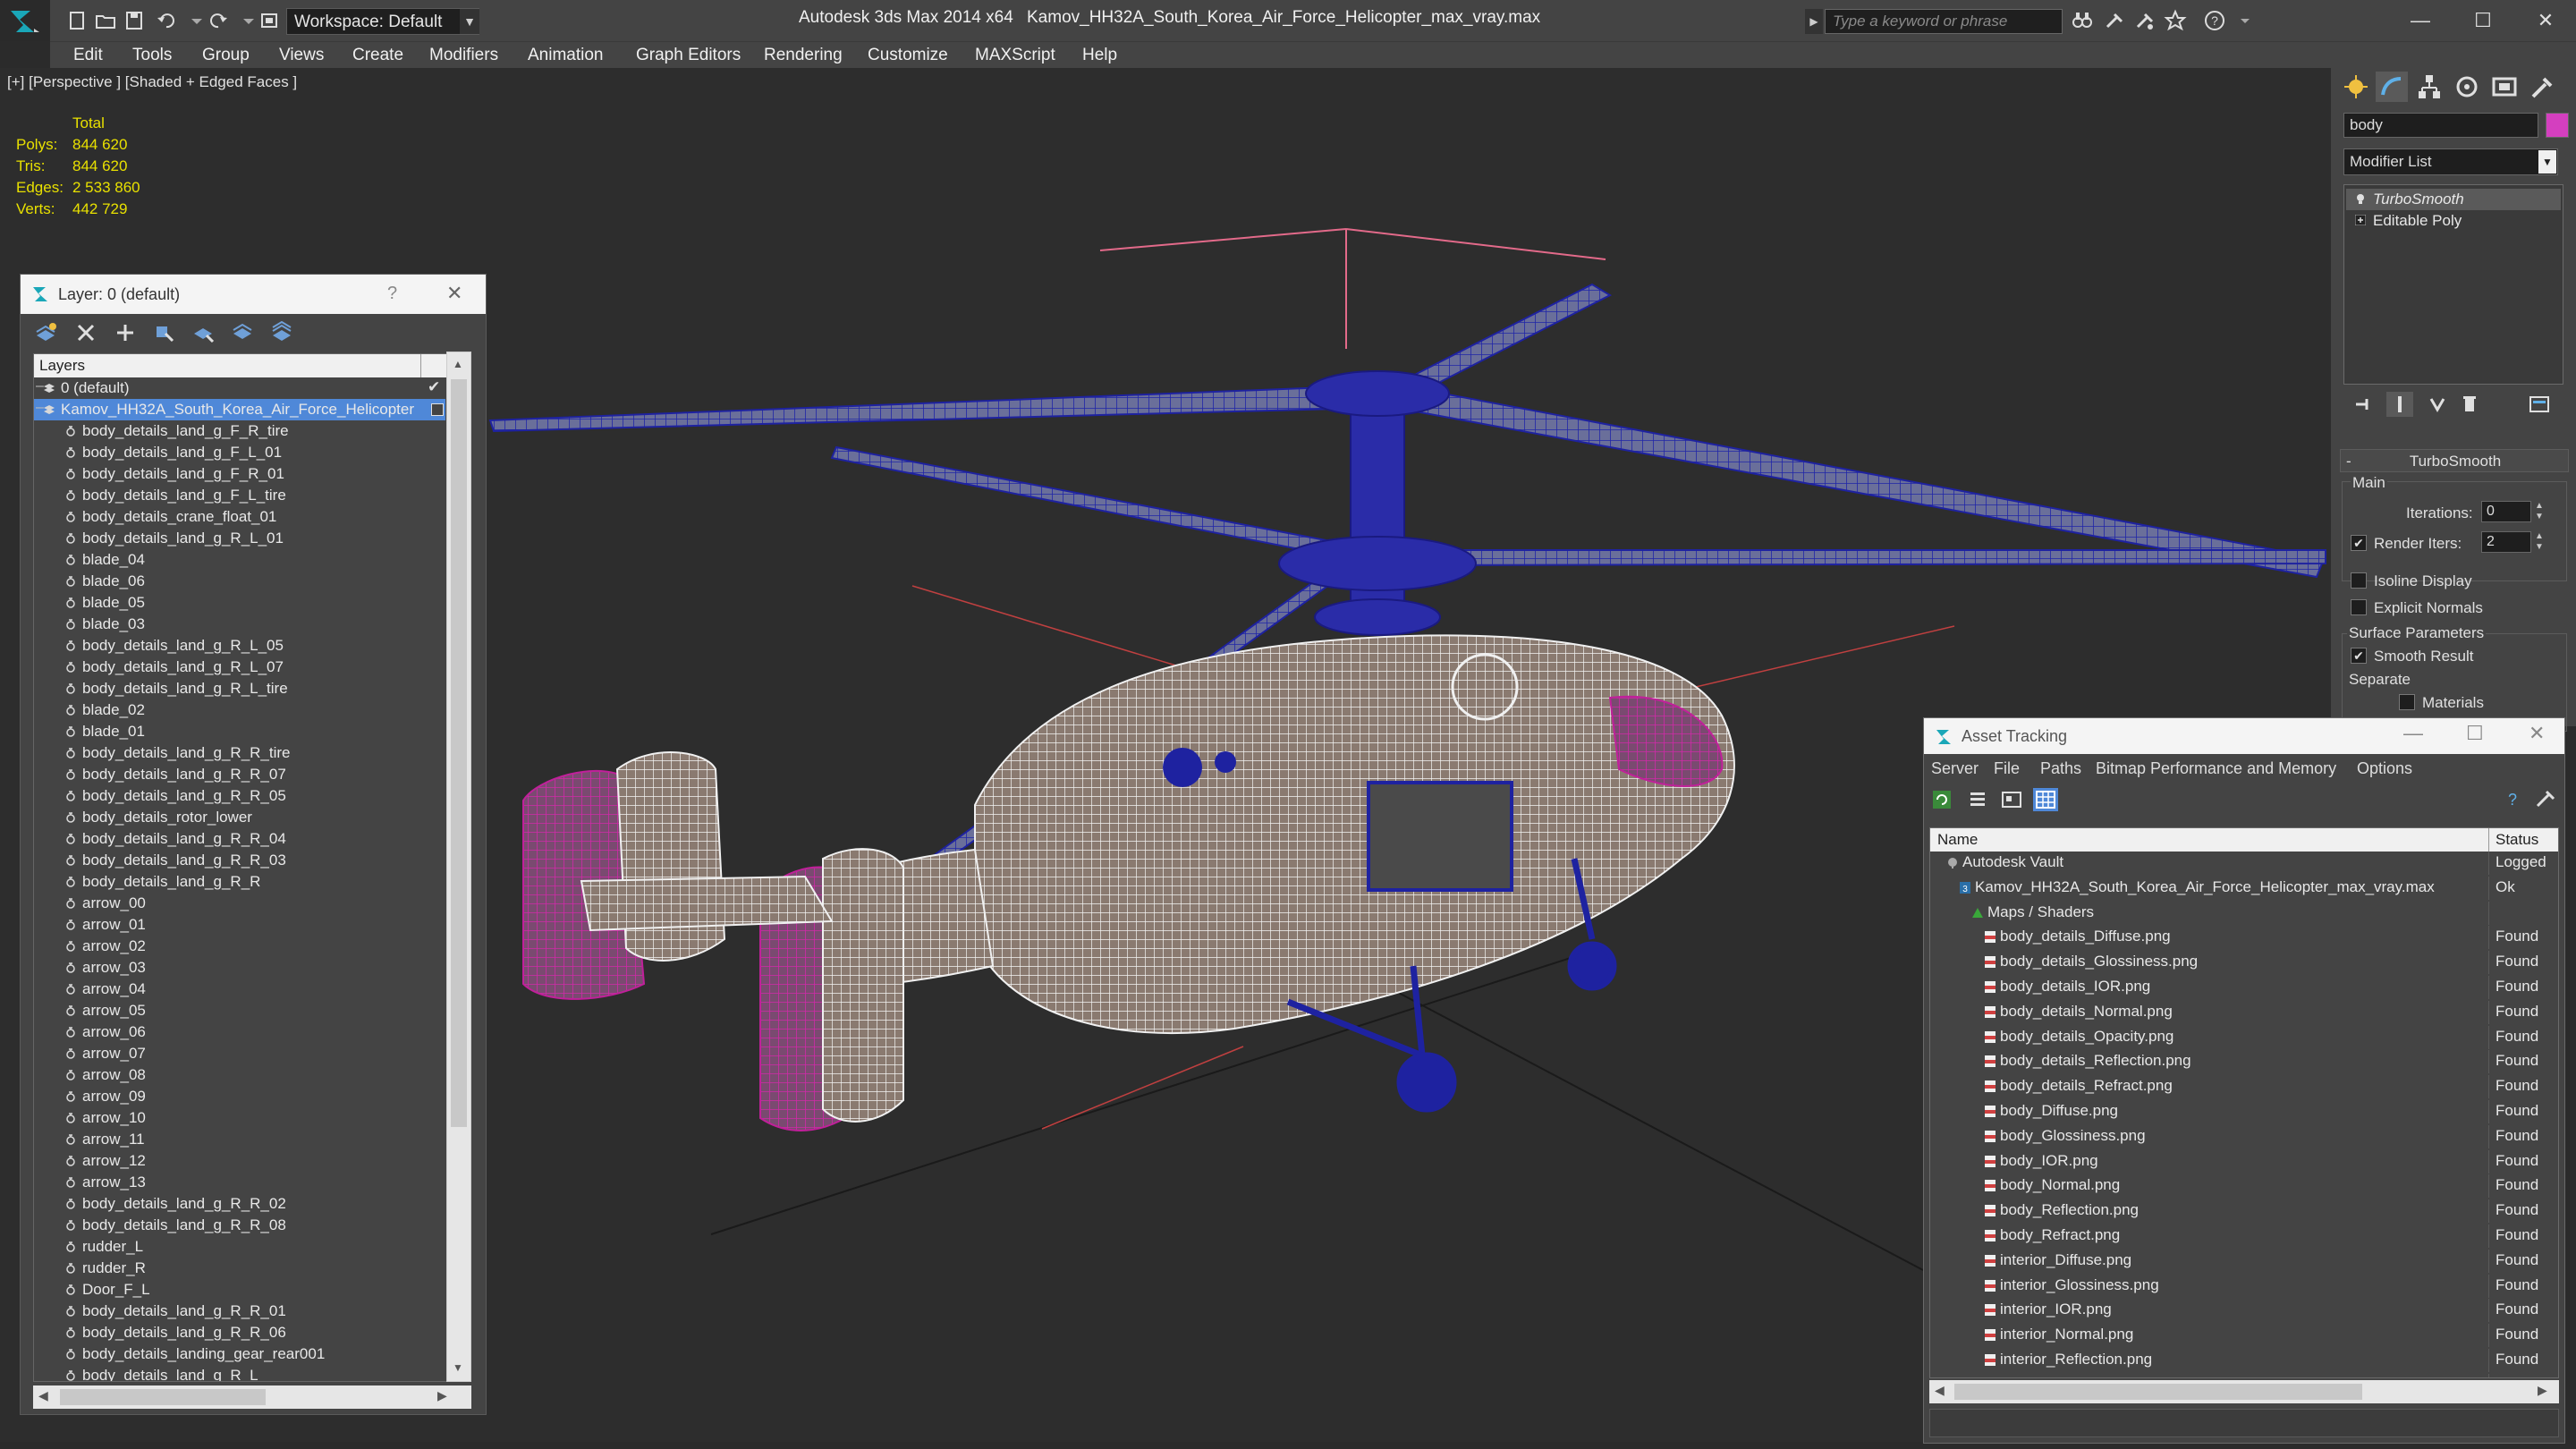  Describe the element at coordinates (1977, 799) in the screenshot. I see `list-view-icon` at that location.